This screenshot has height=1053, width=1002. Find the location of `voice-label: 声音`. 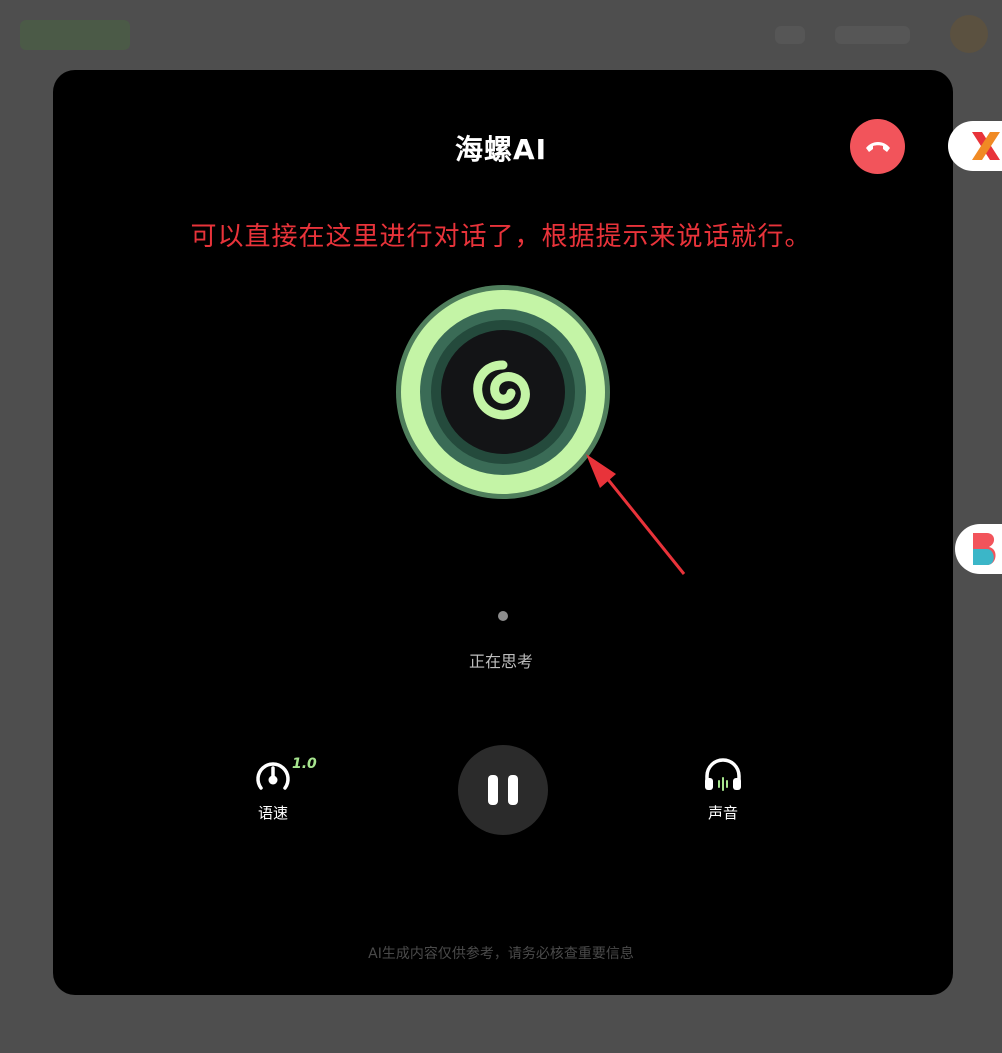

voice-label: 声音 is located at coordinates (722, 813).